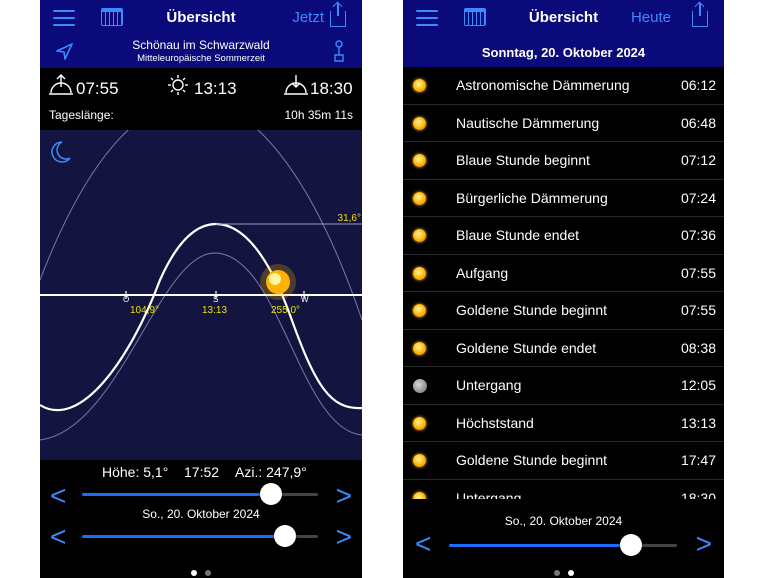 The width and height of the screenshot is (770, 578). I want to click on nav-bar: Übersicht Heute, so click(563, 18).